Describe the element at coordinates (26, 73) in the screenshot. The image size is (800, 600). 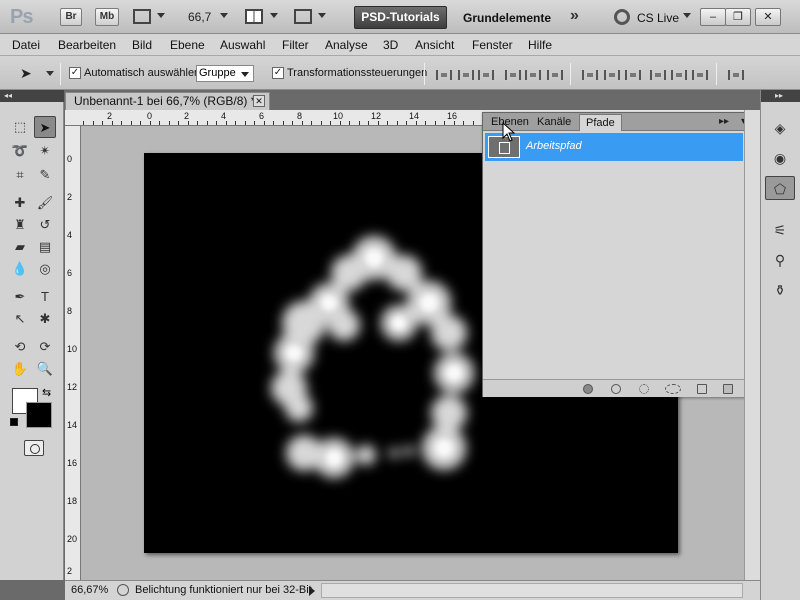
I see `move-tool-preset-icon: ➤` at that location.